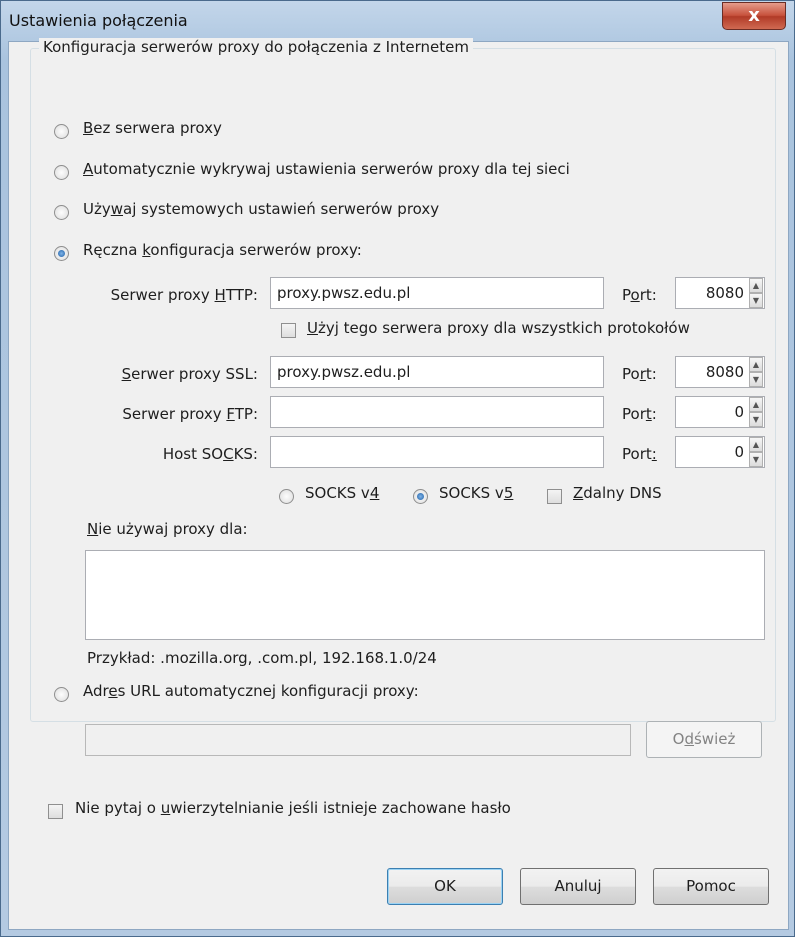 Image resolution: width=795 pixels, height=937 pixels. Describe the element at coordinates (639, 454) in the screenshot. I see `socks-port-label: Port:` at that location.